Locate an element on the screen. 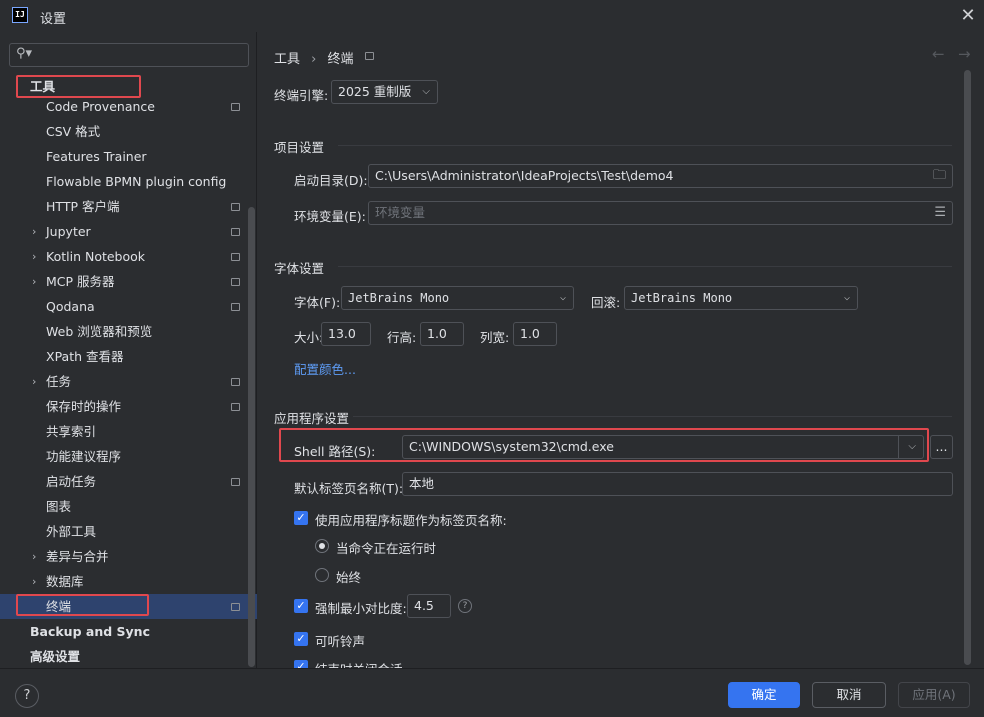  size-input: 13.0 is located at coordinates (346, 334).